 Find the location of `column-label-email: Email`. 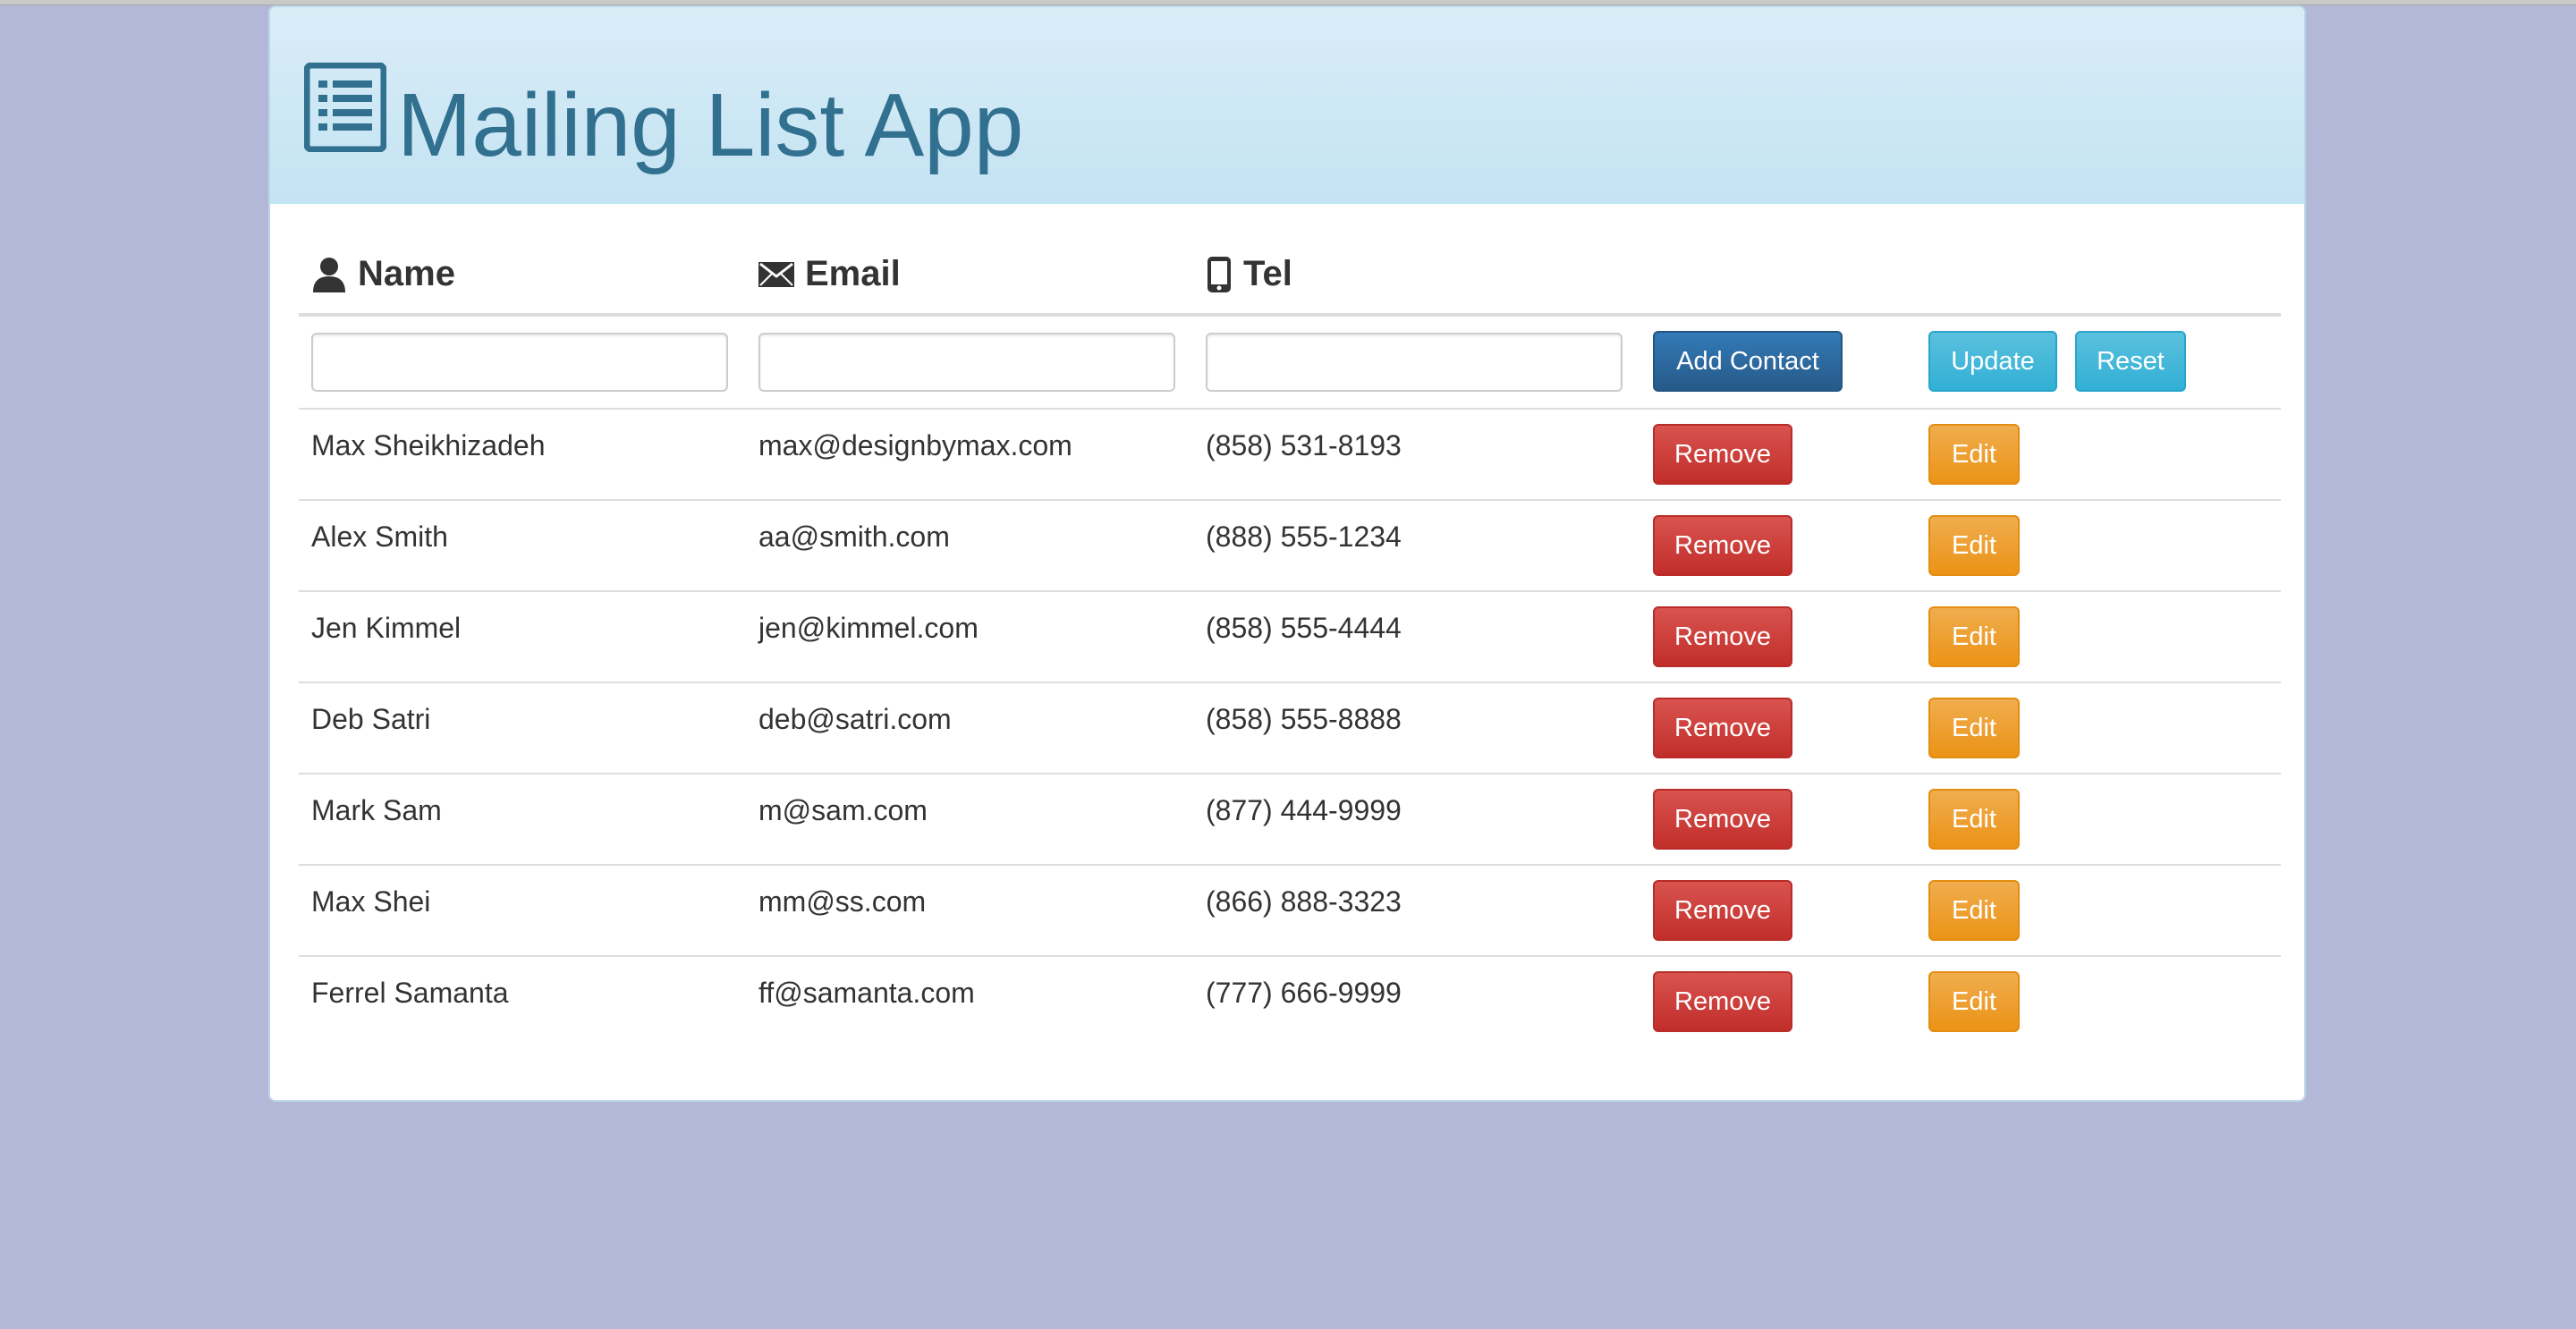

column-label-email: Email is located at coordinates (853, 273).